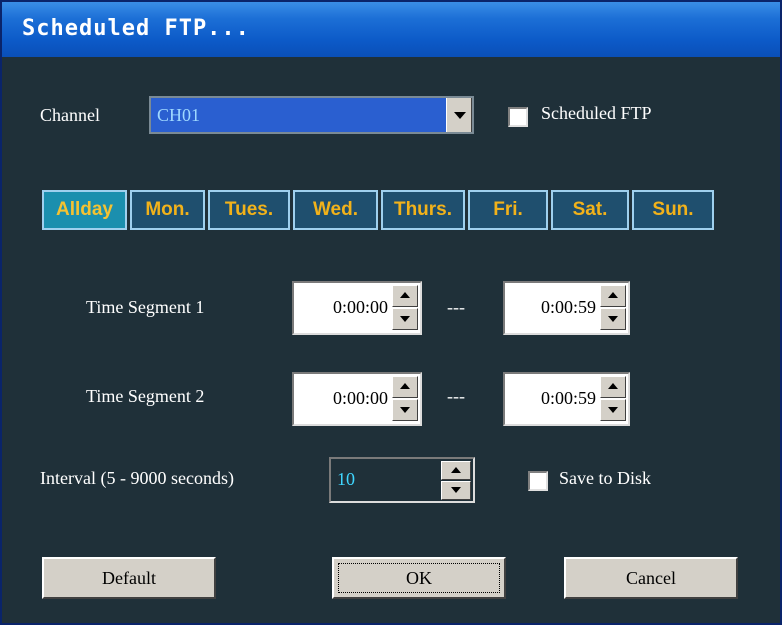 The width and height of the screenshot is (782, 625). I want to click on segment-2-start-up-button, so click(405, 387).